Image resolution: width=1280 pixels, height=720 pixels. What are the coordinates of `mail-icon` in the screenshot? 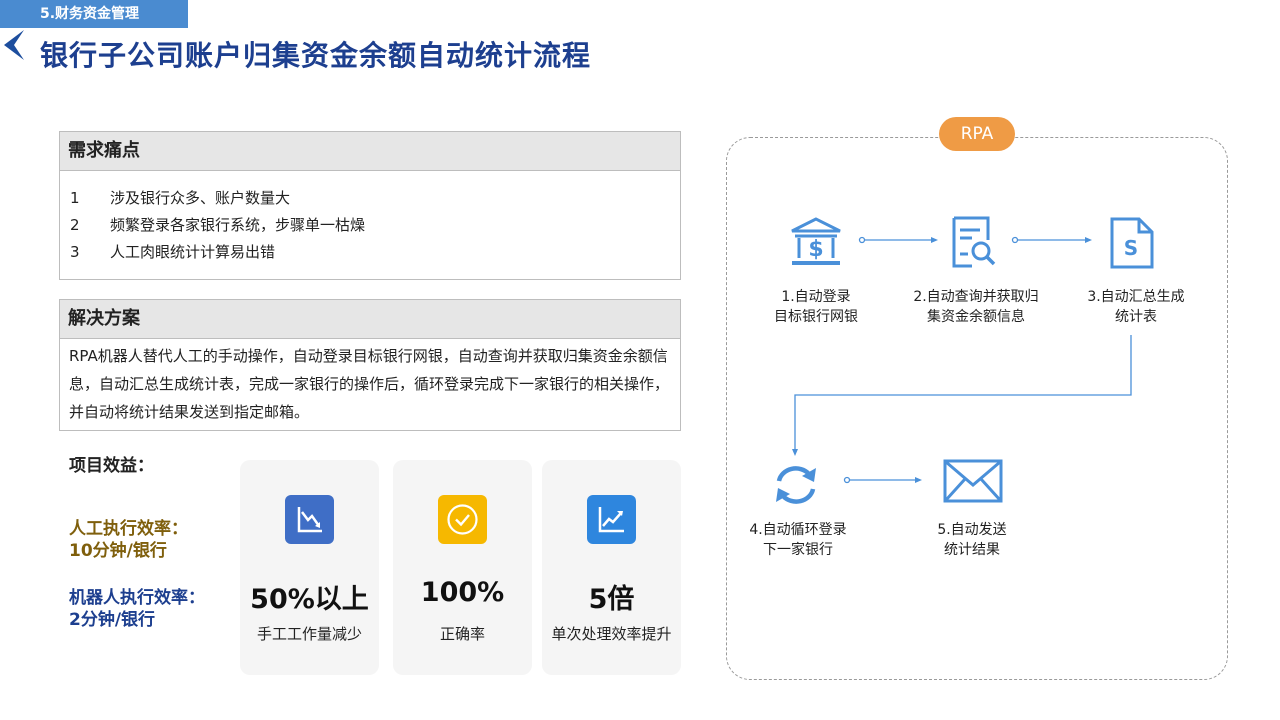 It's located at (973, 481).